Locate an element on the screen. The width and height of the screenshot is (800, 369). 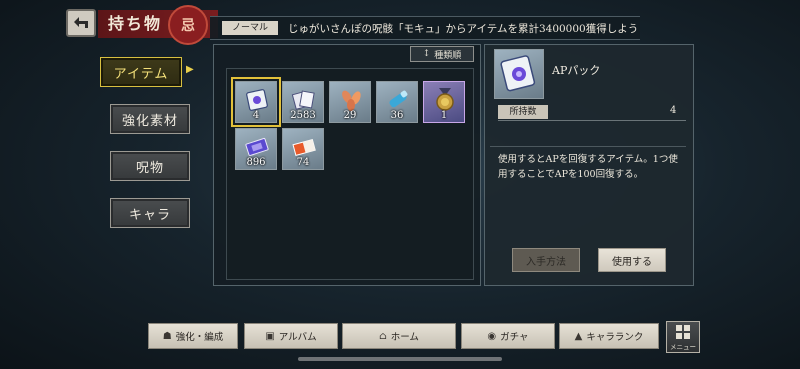
item-count: 36 is located at coordinates (397, 115).